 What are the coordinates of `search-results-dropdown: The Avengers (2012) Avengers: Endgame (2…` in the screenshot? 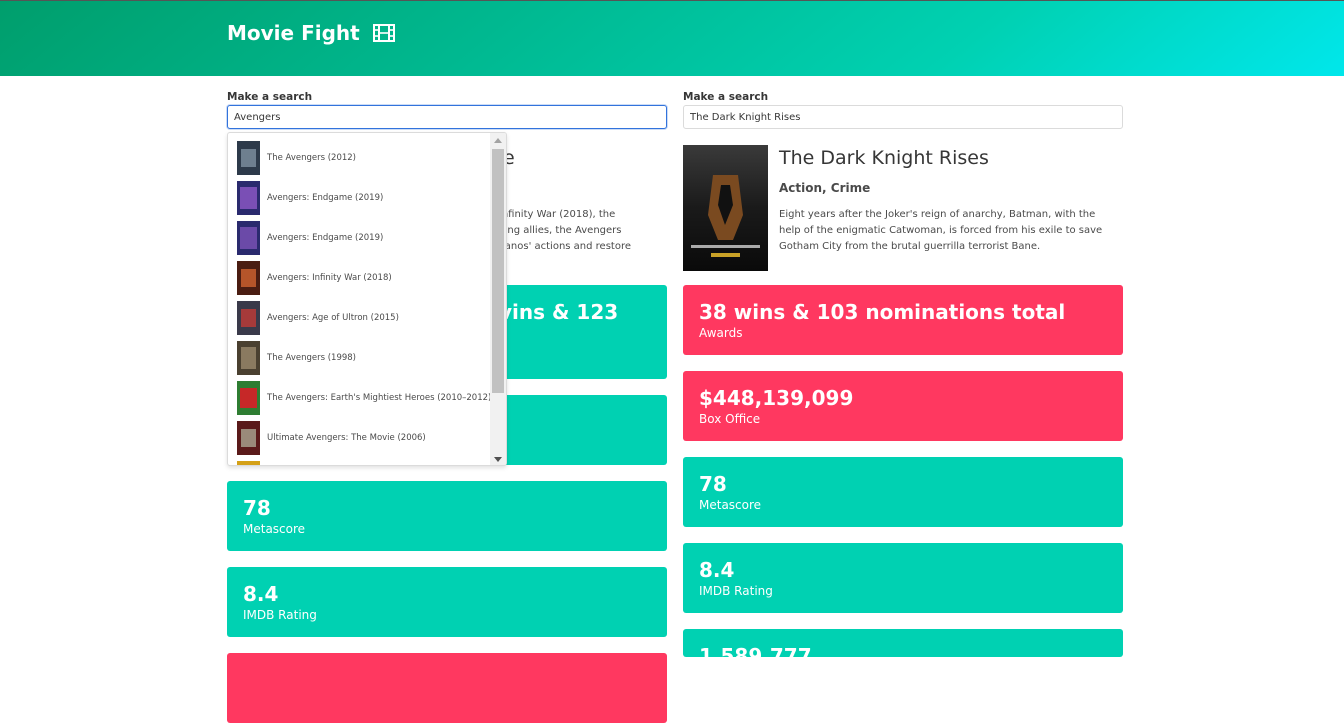 It's located at (367, 299).